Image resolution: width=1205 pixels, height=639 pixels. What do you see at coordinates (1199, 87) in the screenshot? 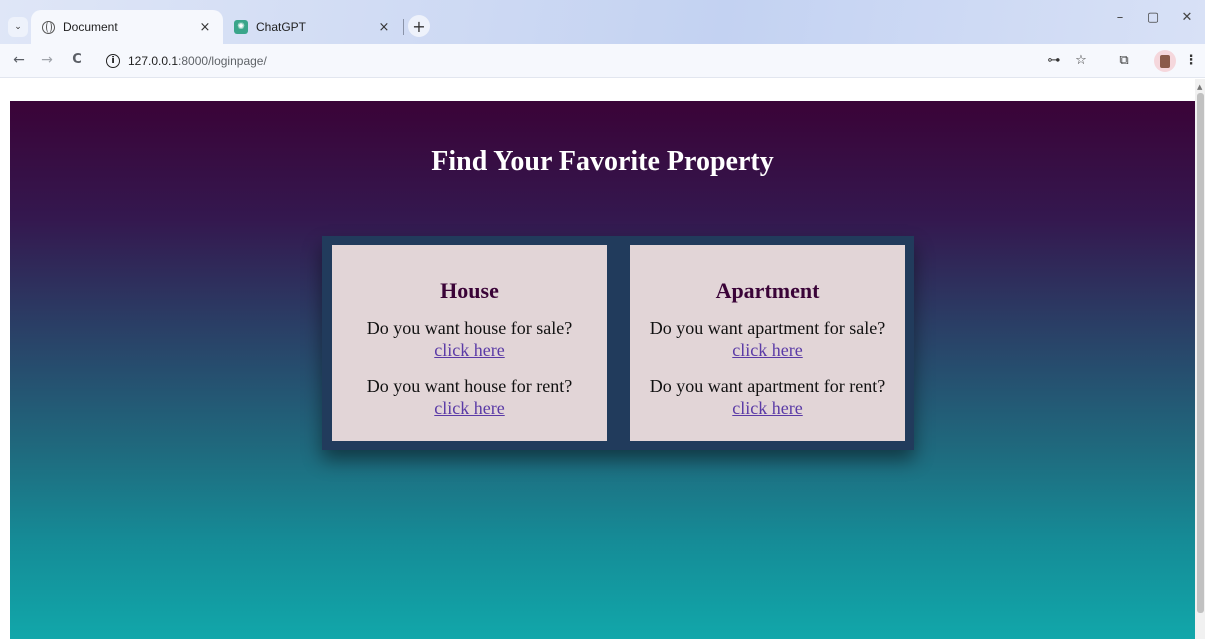
I see `scroll-up-arrow-icon: ▲` at bounding box center [1199, 87].